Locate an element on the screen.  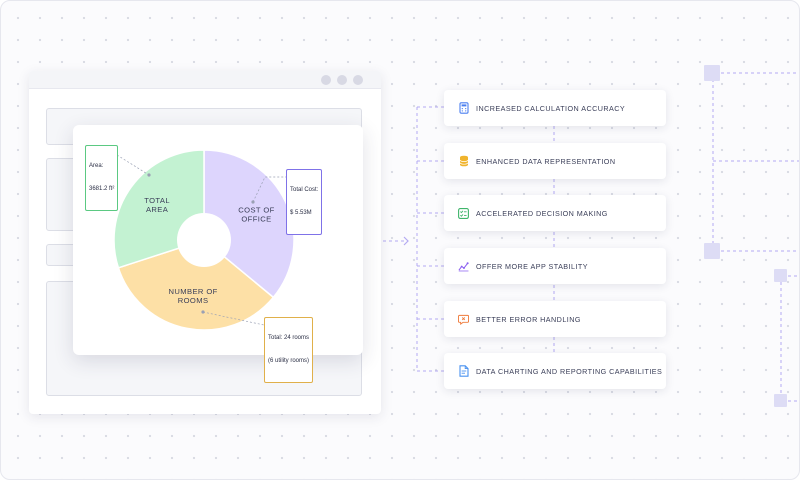
callout-line: 3681.2 ft² is located at coordinates (102, 188).